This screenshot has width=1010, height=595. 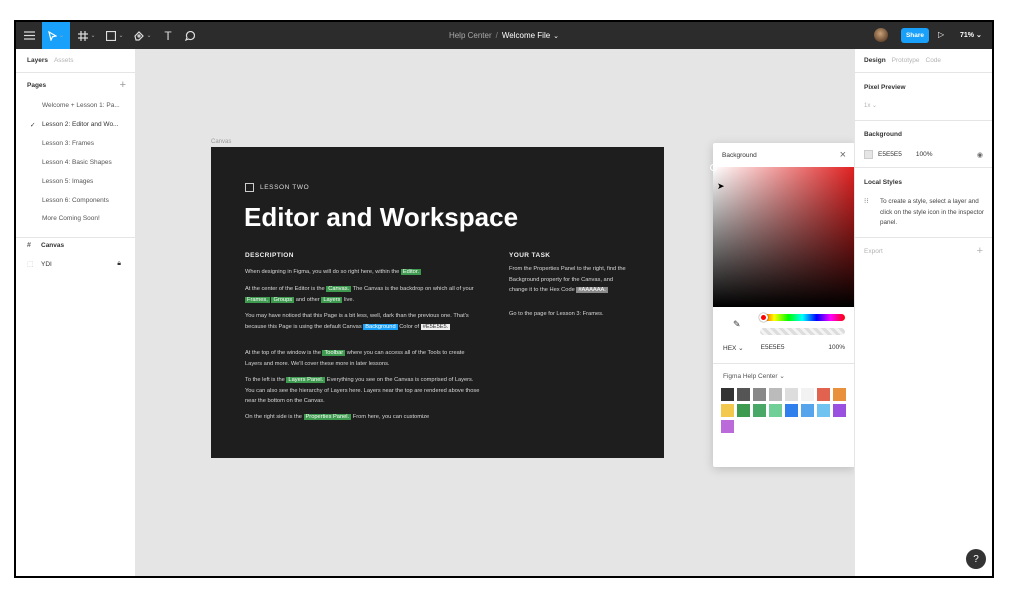 I want to click on present-play-icon: ▷, so click(x=941, y=34).